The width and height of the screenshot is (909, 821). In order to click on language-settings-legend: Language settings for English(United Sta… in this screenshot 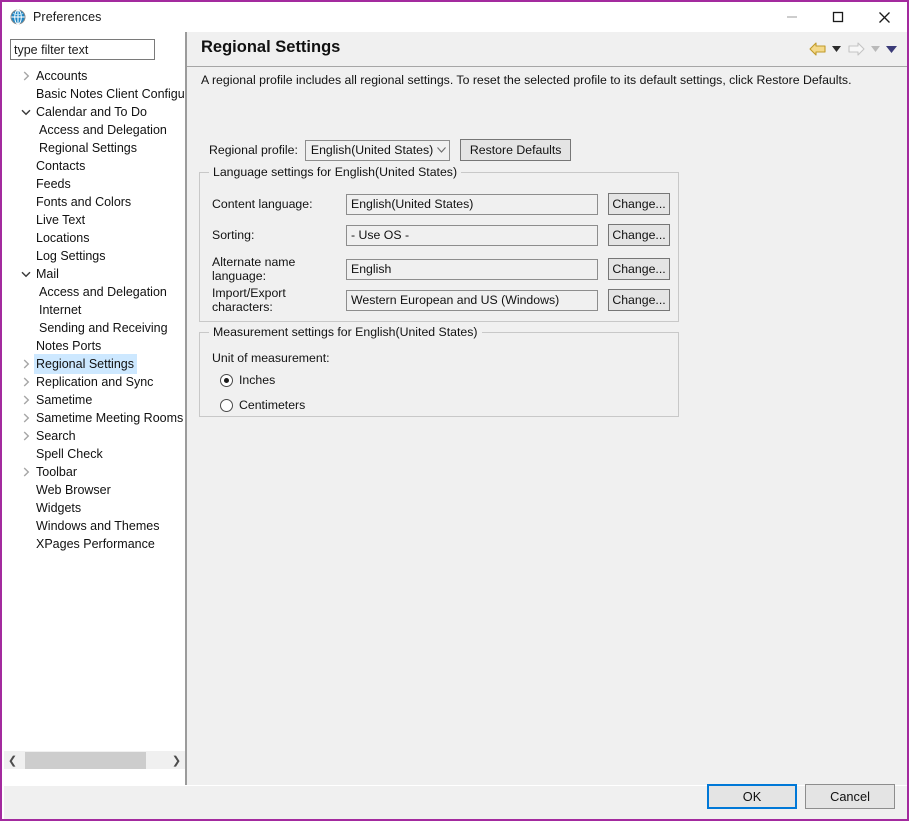, I will do `click(335, 172)`.